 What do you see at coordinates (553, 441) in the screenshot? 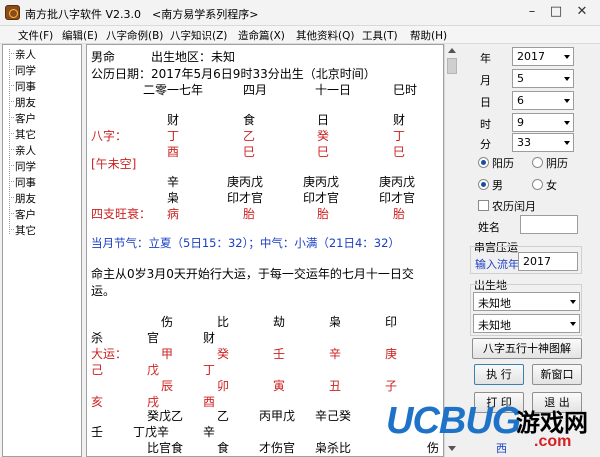
I see `watermark-site: .com` at bounding box center [553, 441].